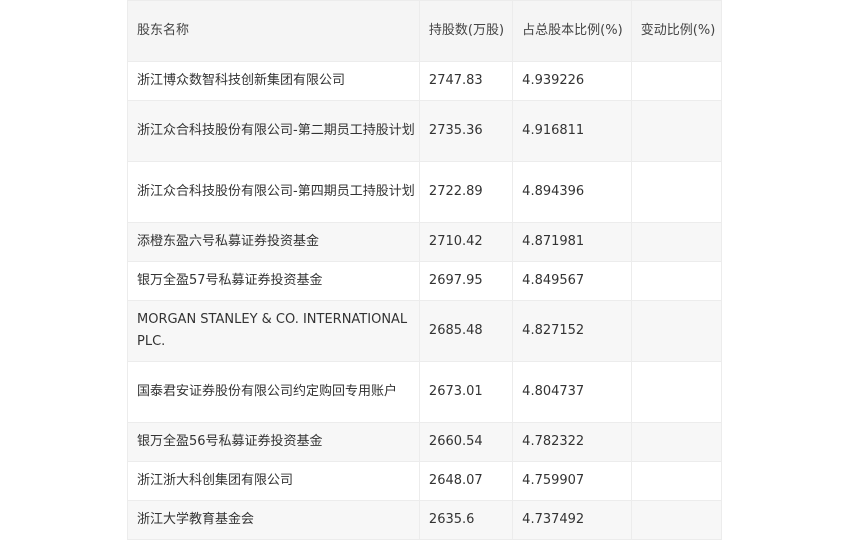 The width and height of the screenshot is (850, 540). What do you see at coordinates (466, 192) in the screenshot?
I see `cell-shares: 2722.89` at bounding box center [466, 192].